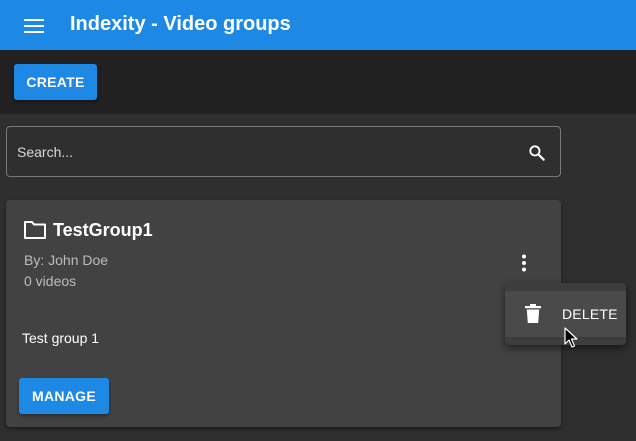  Describe the element at coordinates (35, 230) in the screenshot. I see `folder-icon` at that location.